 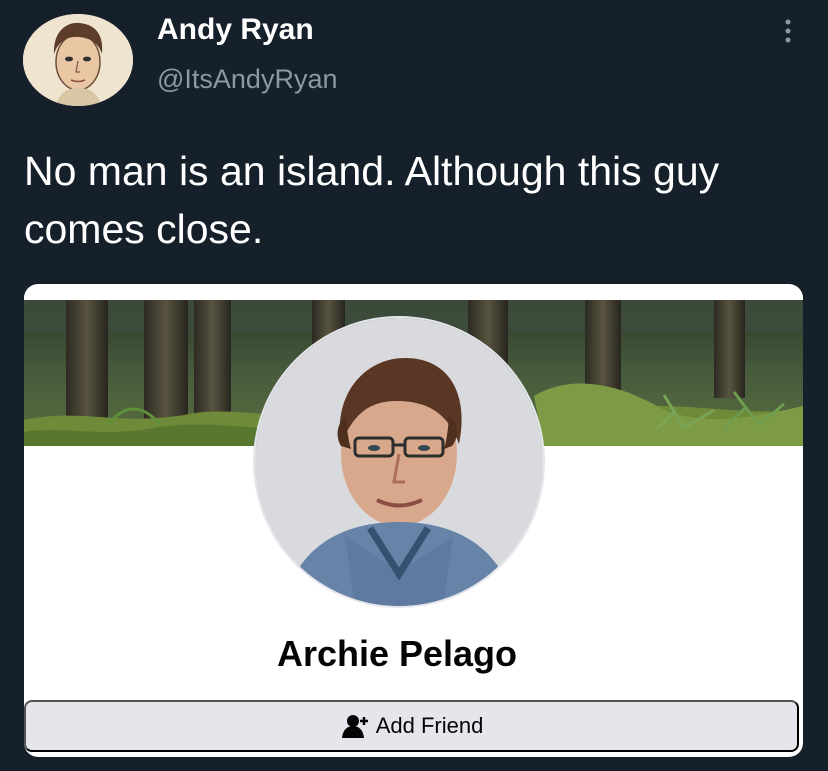 What do you see at coordinates (235, 30) in the screenshot?
I see `author-name: Andy Ryan` at bounding box center [235, 30].